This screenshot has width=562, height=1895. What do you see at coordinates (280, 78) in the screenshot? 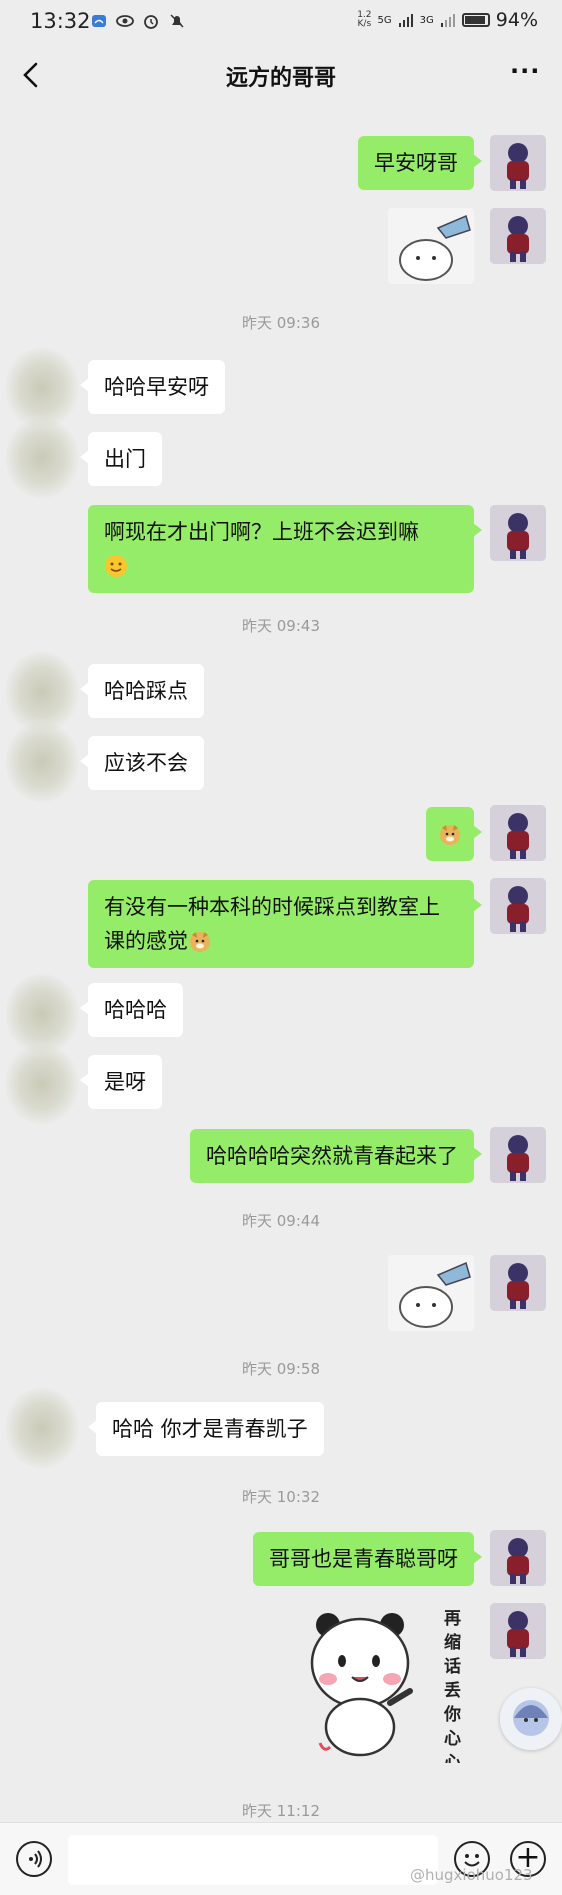
I see `chat-title: 远方的哥哥` at bounding box center [280, 78].